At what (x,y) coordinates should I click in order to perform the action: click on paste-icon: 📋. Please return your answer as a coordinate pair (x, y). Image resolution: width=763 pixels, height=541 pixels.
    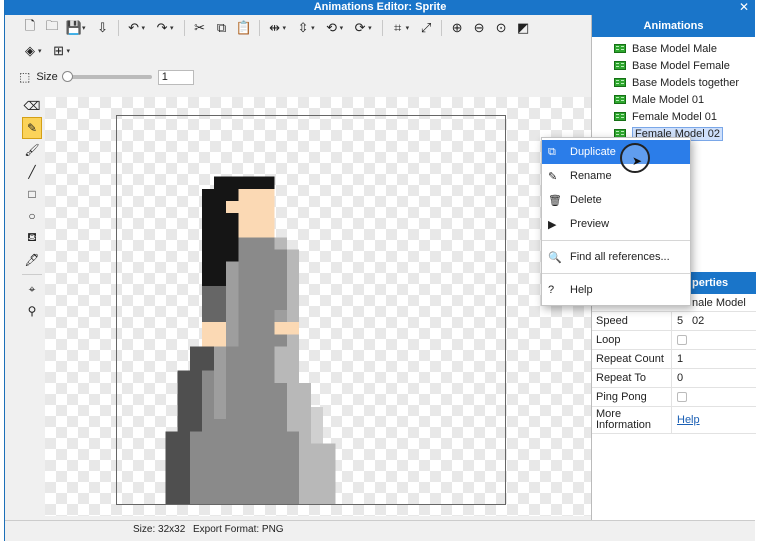
    Looking at the image, I should click on (244, 28).